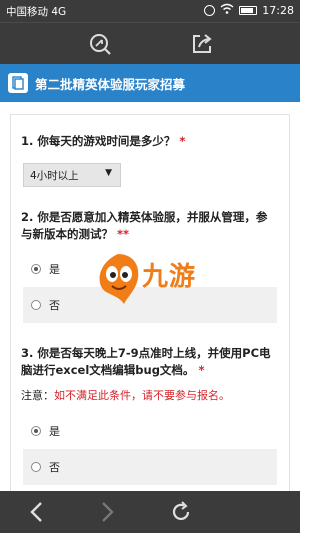  Describe the element at coordinates (37, 512) in the screenshot. I see `back-icon` at that location.